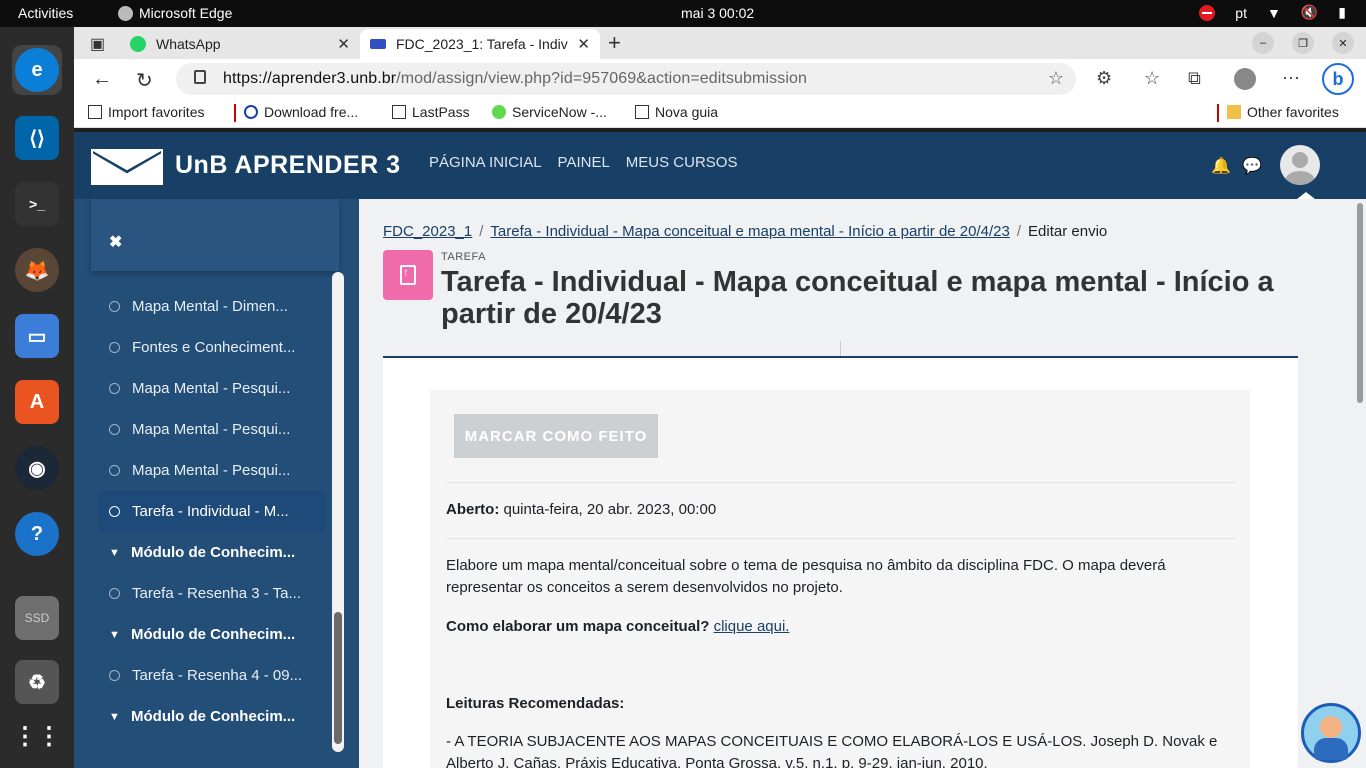 The height and width of the screenshot is (768, 1366). What do you see at coordinates (556, 436) in the screenshot?
I see `mark-as-done-button: MARCAR COMO FEITO` at bounding box center [556, 436].